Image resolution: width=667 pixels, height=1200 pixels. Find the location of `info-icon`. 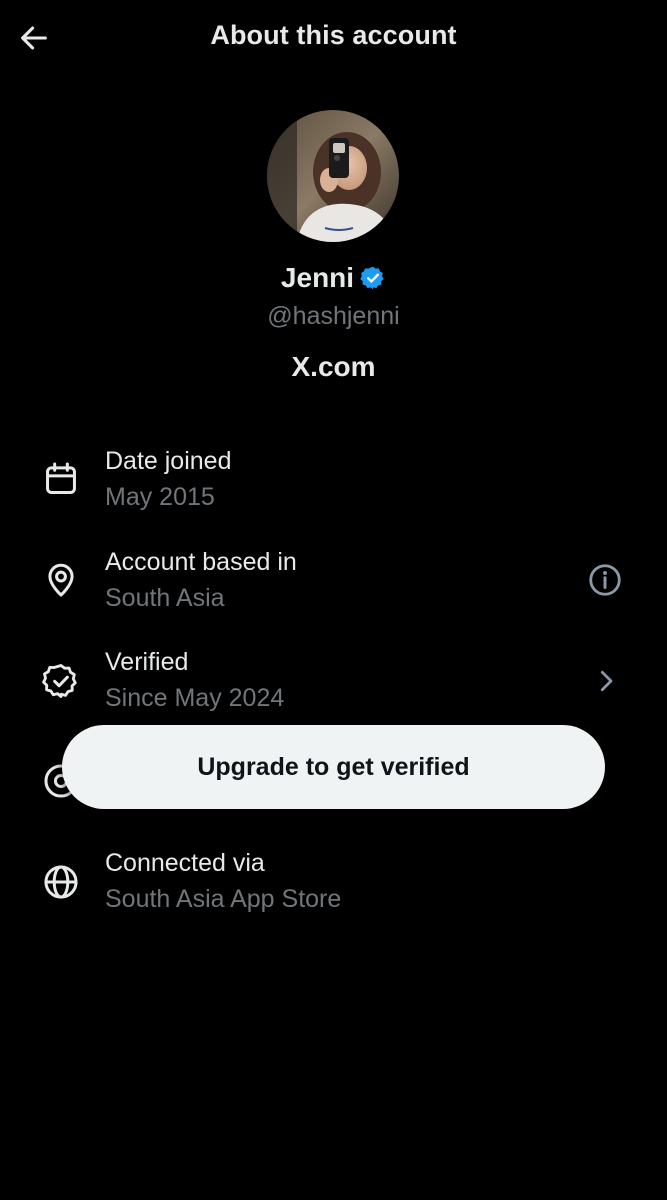

info-icon is located at coordinates (605, 580).